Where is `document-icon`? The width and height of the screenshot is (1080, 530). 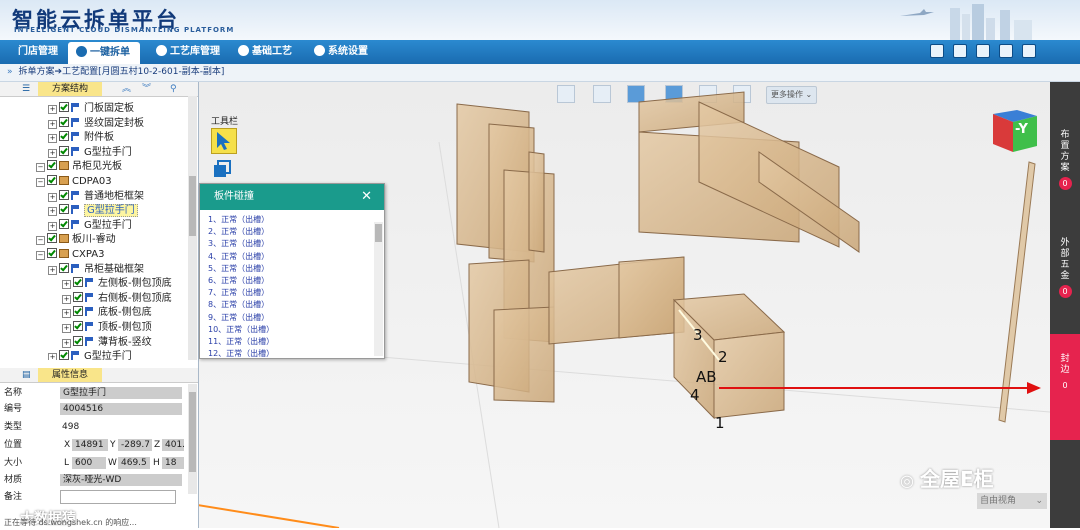 document-icon is located at coordinates (960, 51).